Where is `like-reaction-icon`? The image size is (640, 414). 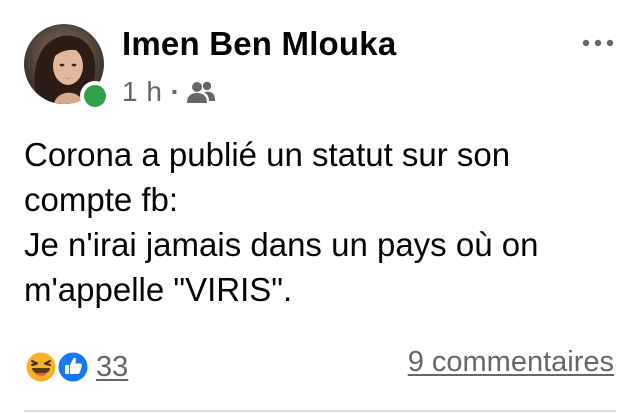
like-reaction-icon is located at coordinates (73, 367).